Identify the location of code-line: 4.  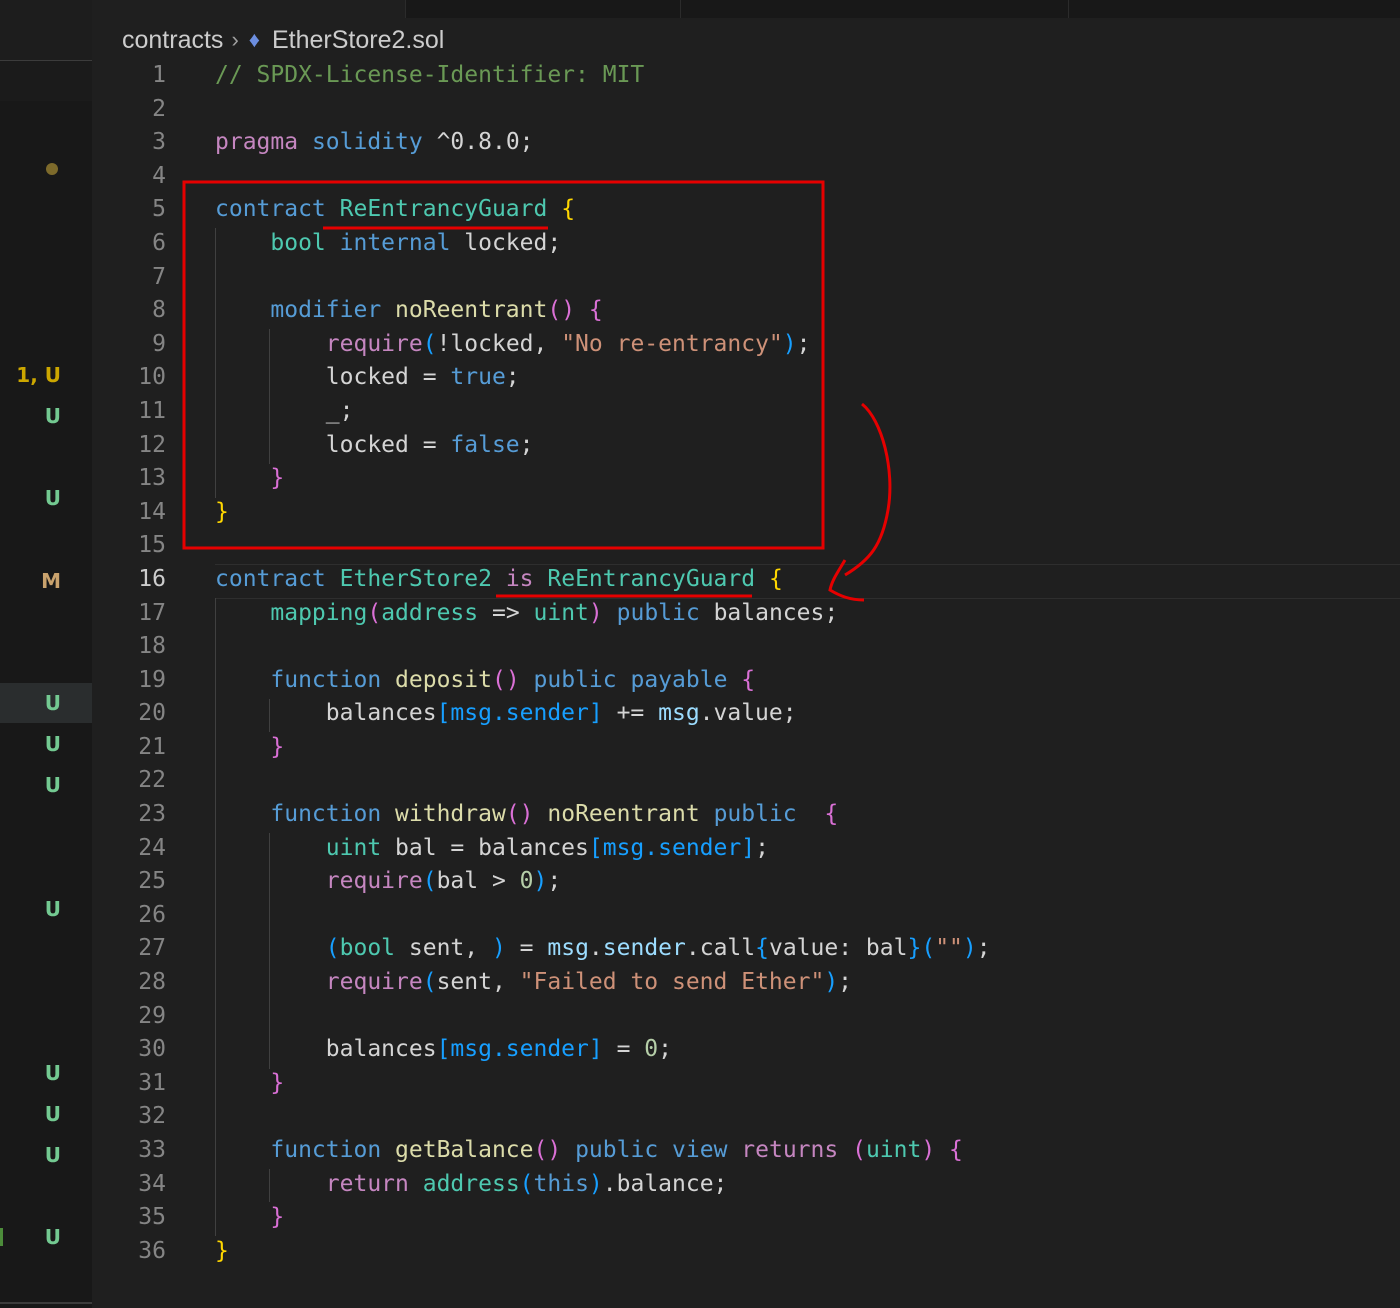
(746, 177).